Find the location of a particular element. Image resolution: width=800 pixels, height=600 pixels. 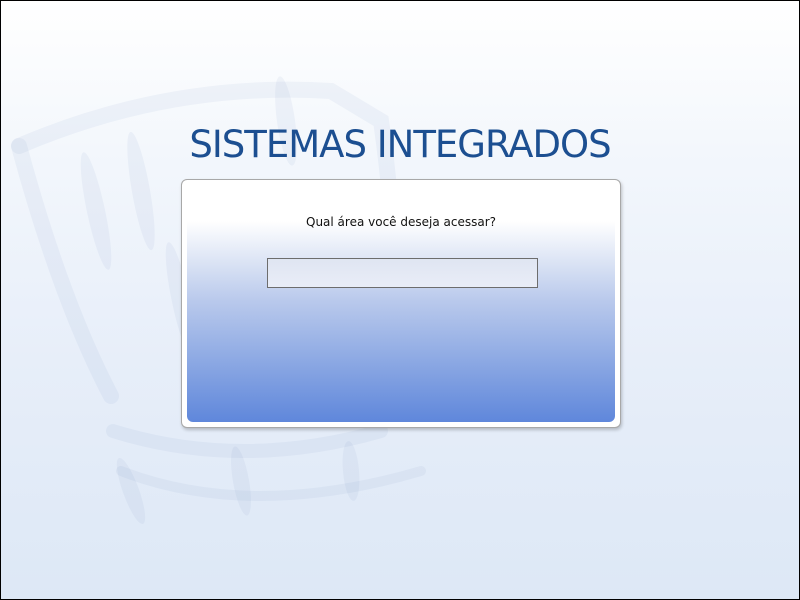

page-title: SISTEMAS INTEGRADOS is located at coordinates (400, 144).